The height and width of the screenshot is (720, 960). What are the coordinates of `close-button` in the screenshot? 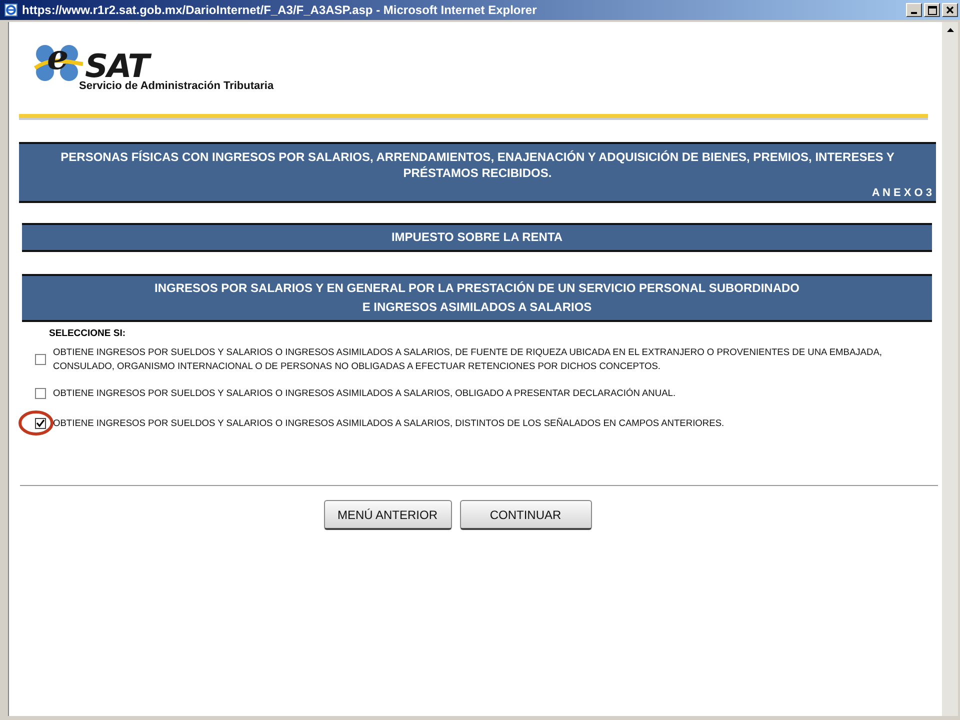 It's located at (950, 10).